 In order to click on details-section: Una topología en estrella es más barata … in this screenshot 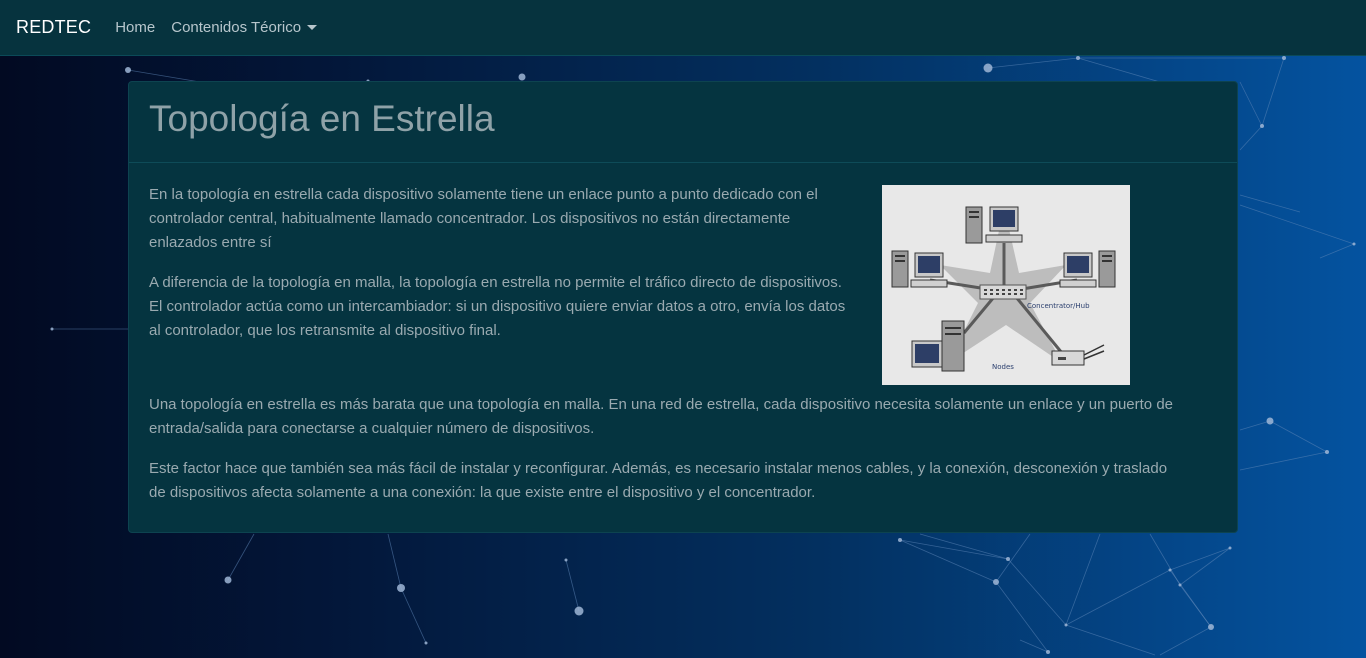, I will do `click(683, 449)`.